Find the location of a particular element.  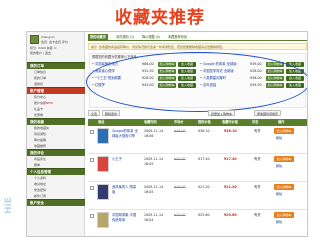

recommend-item-name: • 红楼梦 is located at coordinates (116, 85).